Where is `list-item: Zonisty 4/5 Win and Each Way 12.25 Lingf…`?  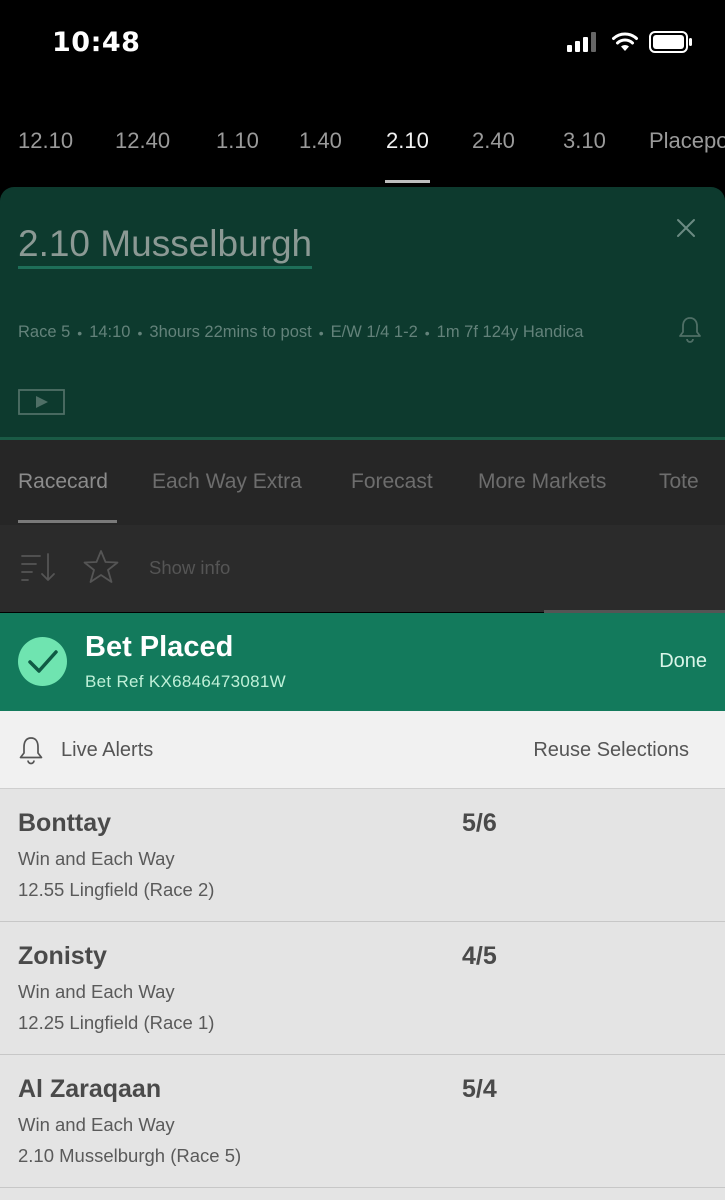 list-item: Zonisty 4/5 Win and Each Way 12.25 Lingf… is located at coordinates (362, 988).